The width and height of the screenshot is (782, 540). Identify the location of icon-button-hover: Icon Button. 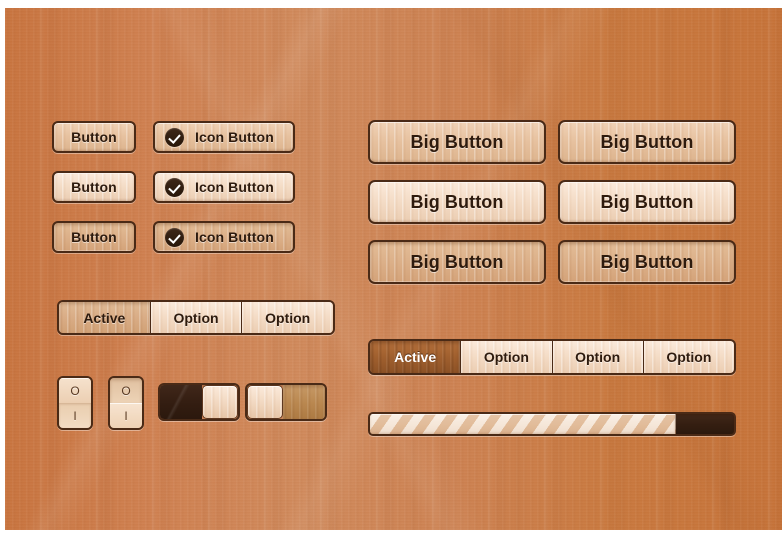
(224, 187).